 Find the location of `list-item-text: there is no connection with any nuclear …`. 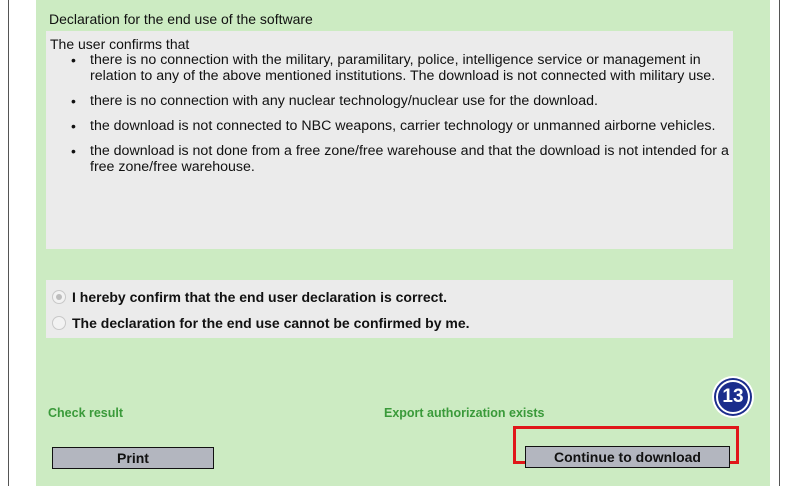

list-item-text: there is no connection with any nuclear … is located at coordinates (344, 101).